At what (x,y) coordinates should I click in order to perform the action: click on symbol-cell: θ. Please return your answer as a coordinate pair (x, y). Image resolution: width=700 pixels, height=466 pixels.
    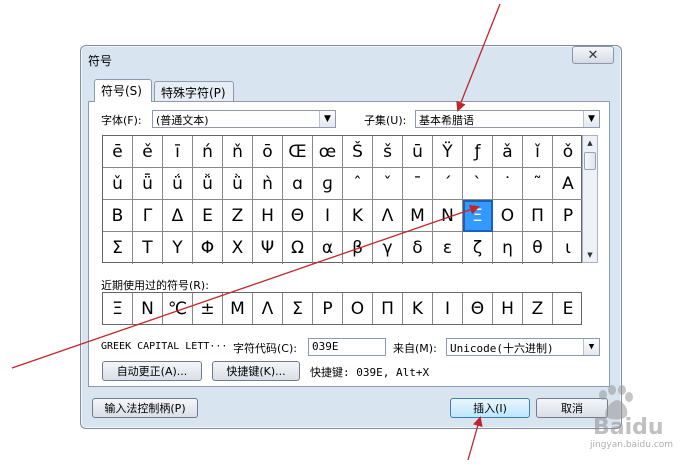
    Looking at the image, I should click on (538, 248).